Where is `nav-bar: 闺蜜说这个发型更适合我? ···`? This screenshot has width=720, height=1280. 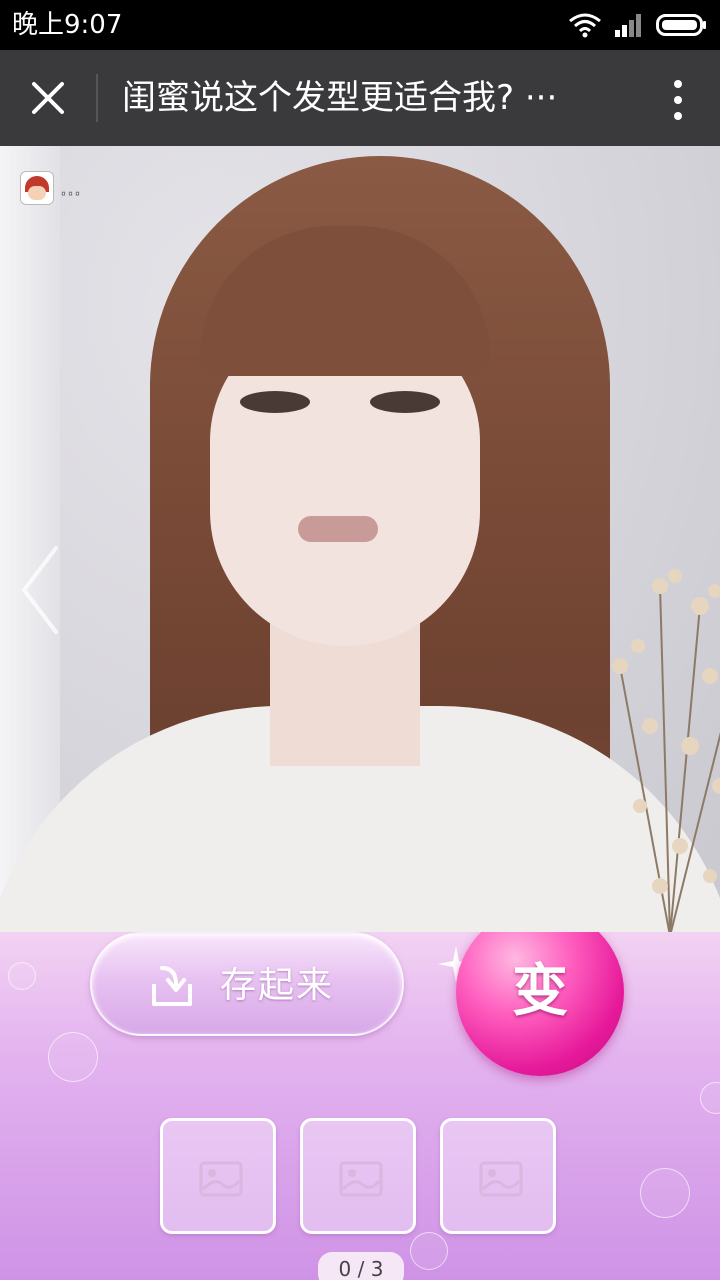 nav-bar: 闺蜜说这个发型更适合我? ··· is located at coordinates (360, 98).